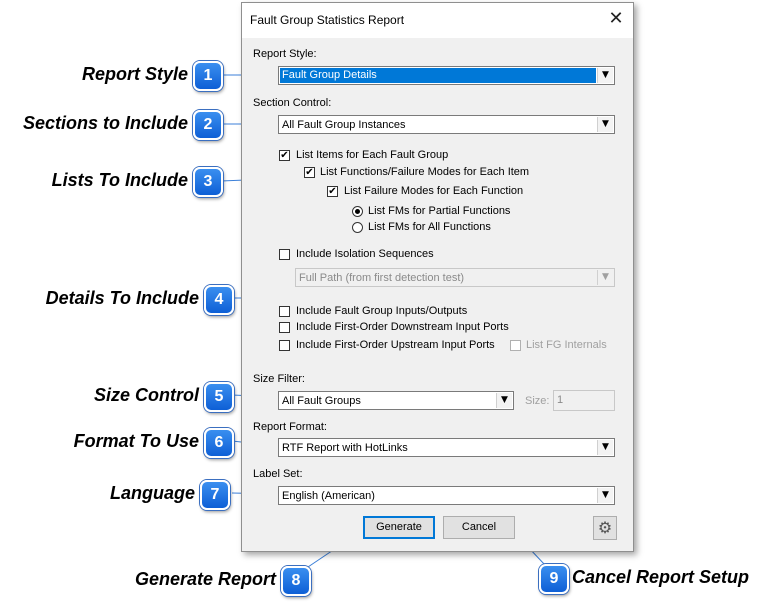 Image resolution: width=779 pixels, height=607 pixels. What do you see at coordinates (219, 300) in the screenshot?
I see `callout-badge-4: 4` at bounding box center [219, 300].